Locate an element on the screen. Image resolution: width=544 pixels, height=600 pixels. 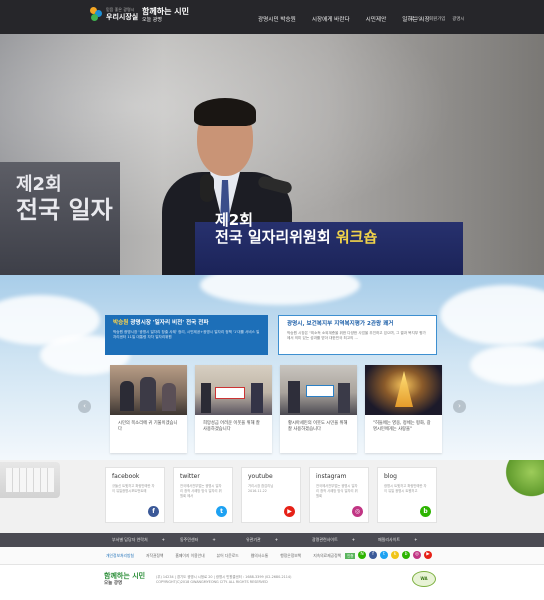
carousel-prev-button: ‹ is located at coordinates (84, 406).